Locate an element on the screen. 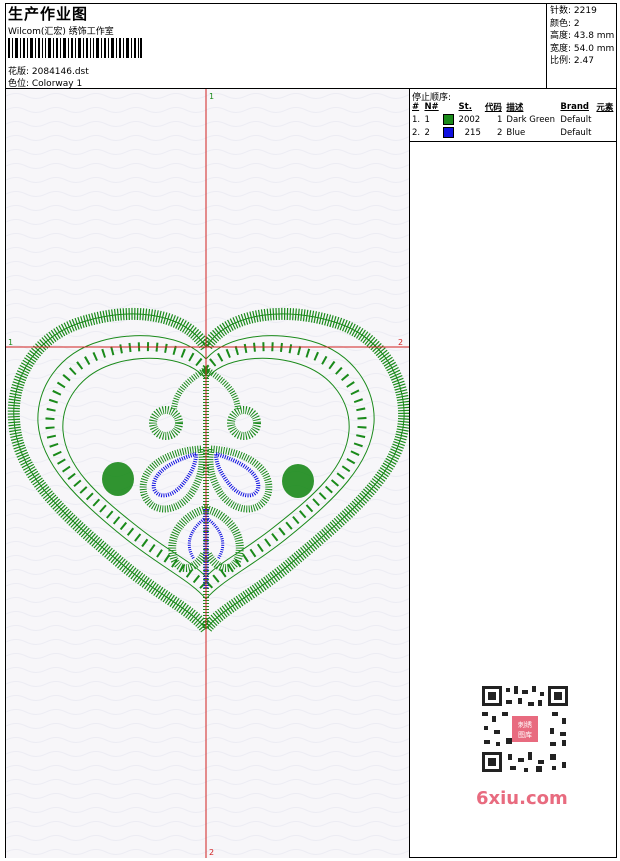 The image size is (620, 861). design-height: 高度: 43.8 mm is located at coordinates (582, 36).